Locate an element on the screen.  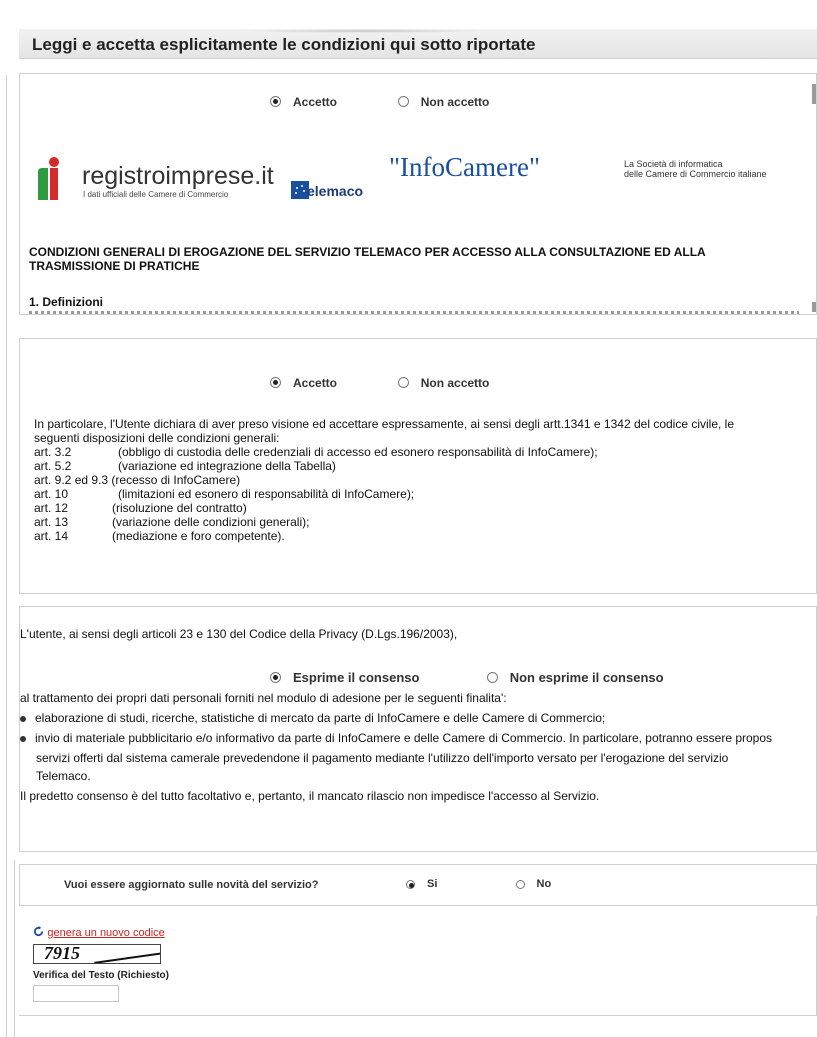
article-code: art. 10 is located at coordinates (51, 494).